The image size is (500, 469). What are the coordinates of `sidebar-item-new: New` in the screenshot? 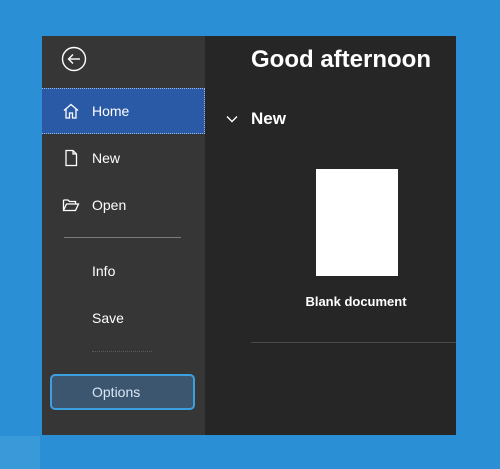 It's located at (123, 158).